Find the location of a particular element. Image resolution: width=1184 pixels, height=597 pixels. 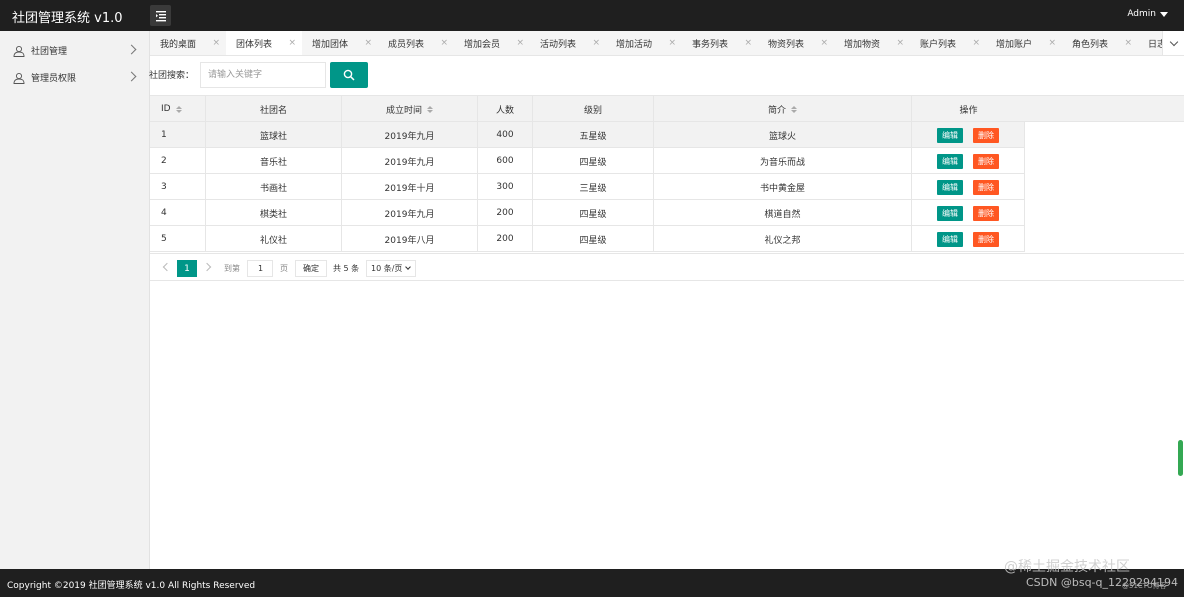

tab-add-member: 增加会员 × is located at coordinates (492, 43).